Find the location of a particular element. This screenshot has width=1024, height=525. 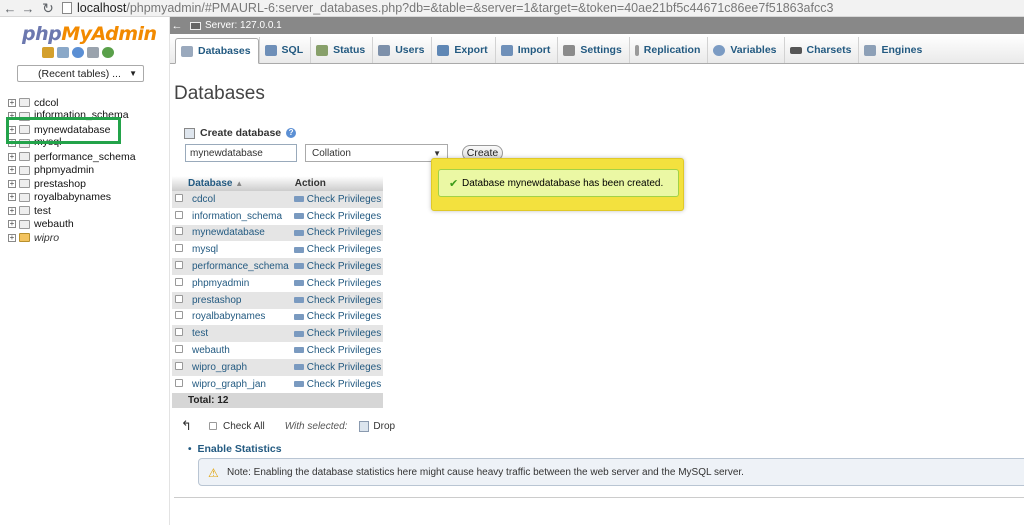

database-link: royalbabynames is located at coordinates (238, 317).